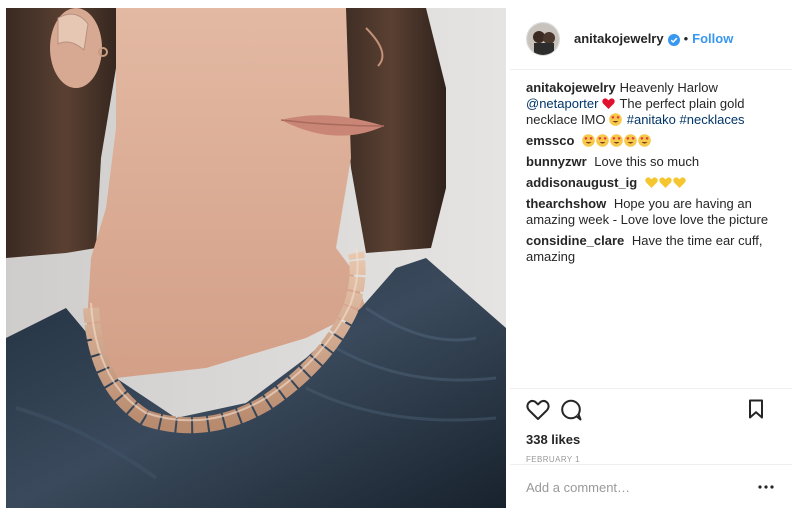  What do you see at coordinates (651, 119) in the screenshot?
I see `hashtag-anitako: #anitako` at bounding box center [651, 119].